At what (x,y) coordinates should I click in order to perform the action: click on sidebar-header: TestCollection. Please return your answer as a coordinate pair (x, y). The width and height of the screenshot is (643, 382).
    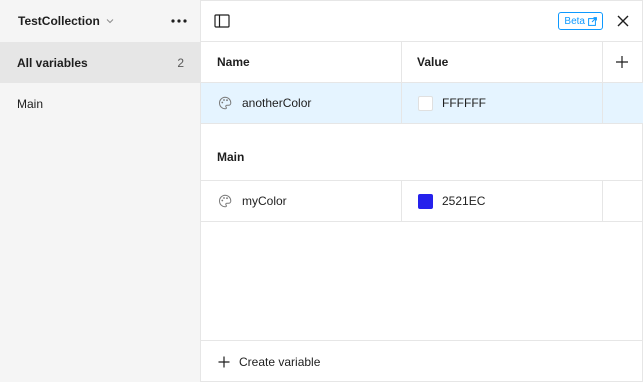
    Looking at the image, I should click on (100, 21).